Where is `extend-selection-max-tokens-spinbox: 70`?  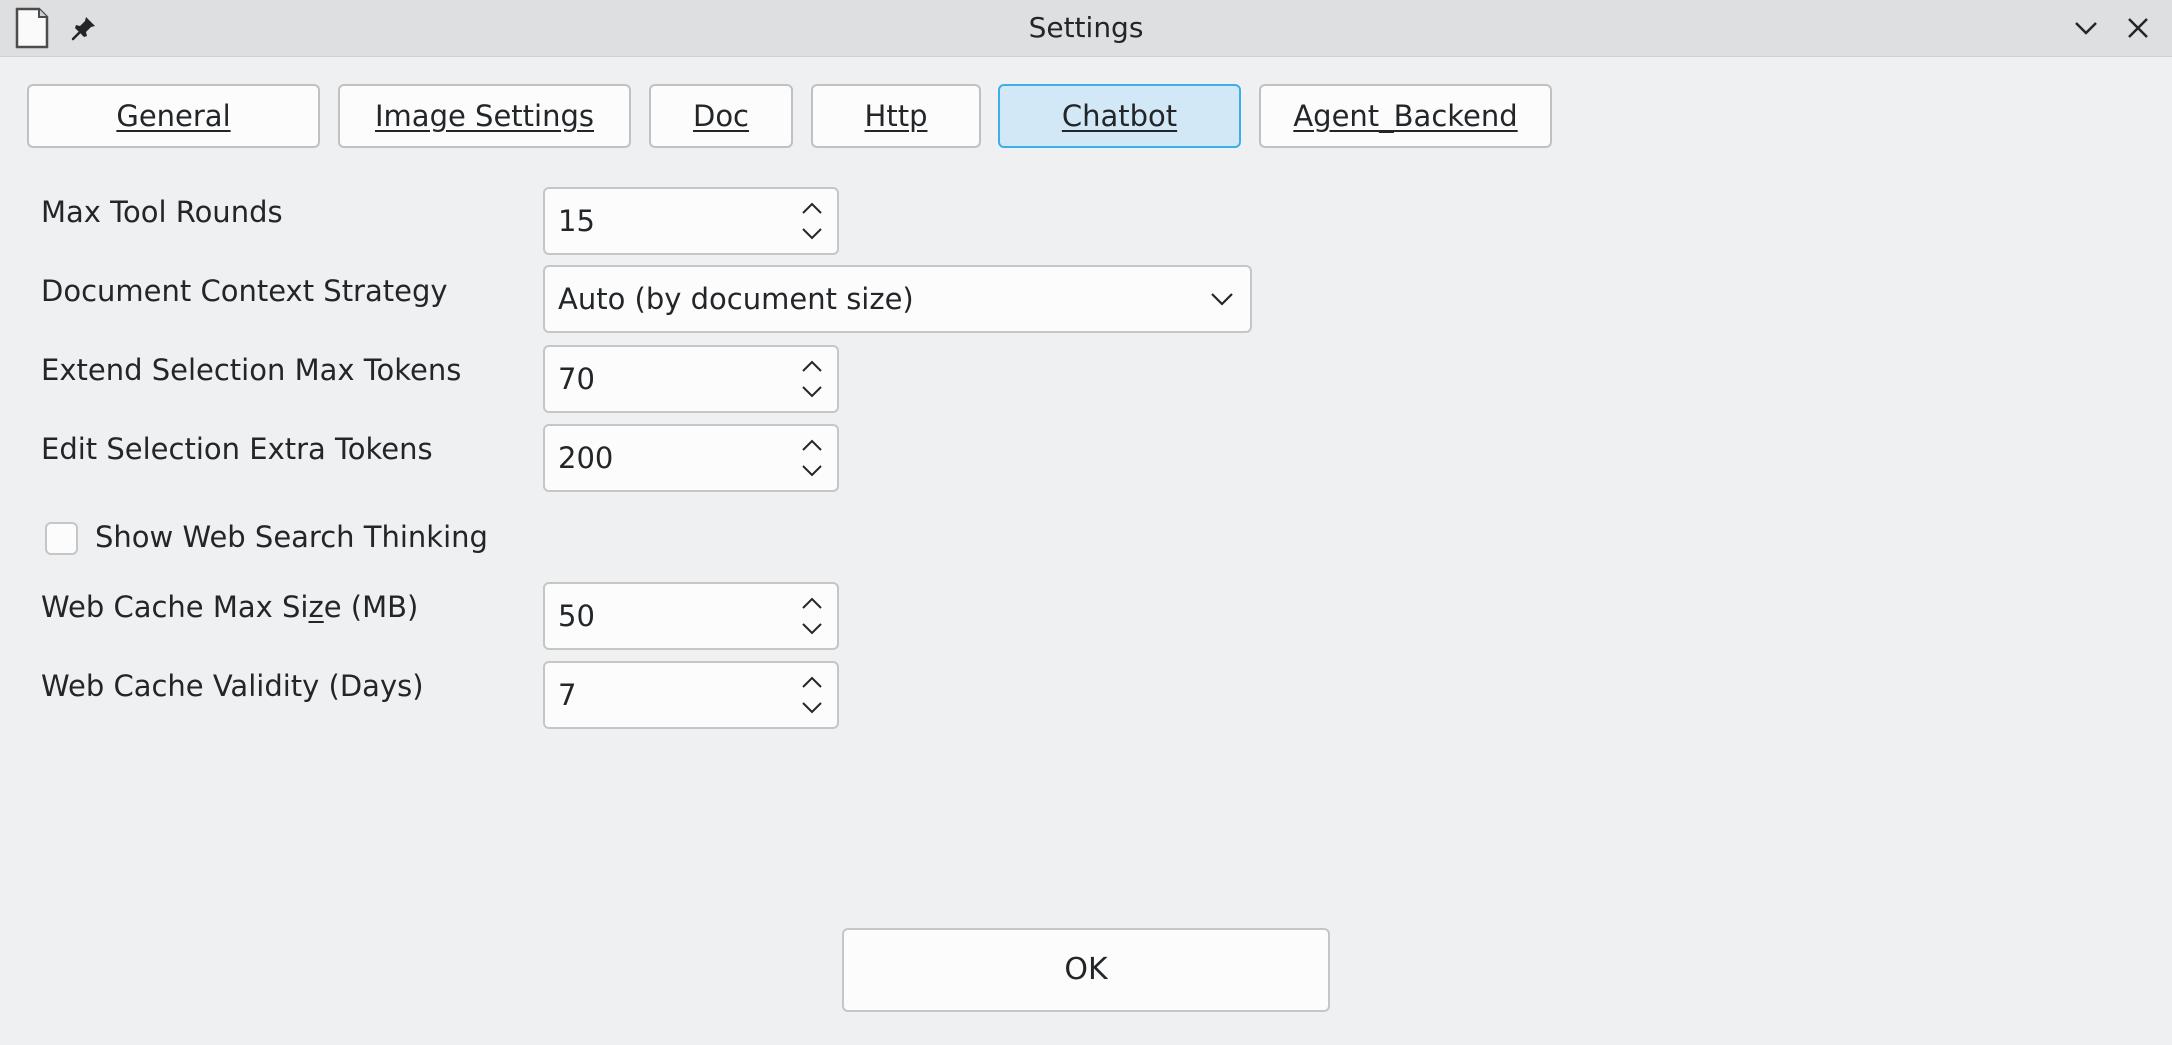 extend-selection-max-tokens-spinbox: 70 is located at coordinates (691, 379).